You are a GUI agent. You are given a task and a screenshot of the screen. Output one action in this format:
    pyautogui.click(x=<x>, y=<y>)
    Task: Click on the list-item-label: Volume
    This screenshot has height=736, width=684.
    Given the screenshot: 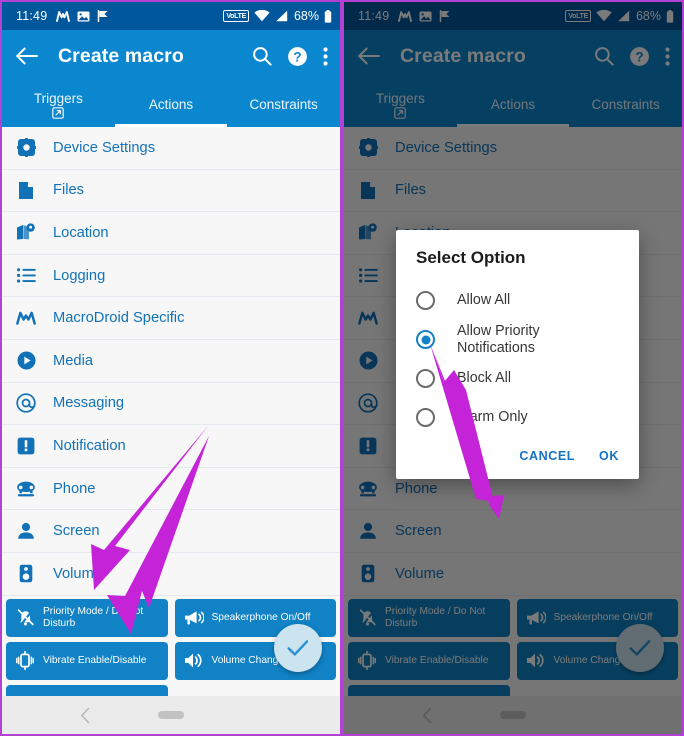 What is the action you would take?
    pyautogui.click(x=77, y=573)
    